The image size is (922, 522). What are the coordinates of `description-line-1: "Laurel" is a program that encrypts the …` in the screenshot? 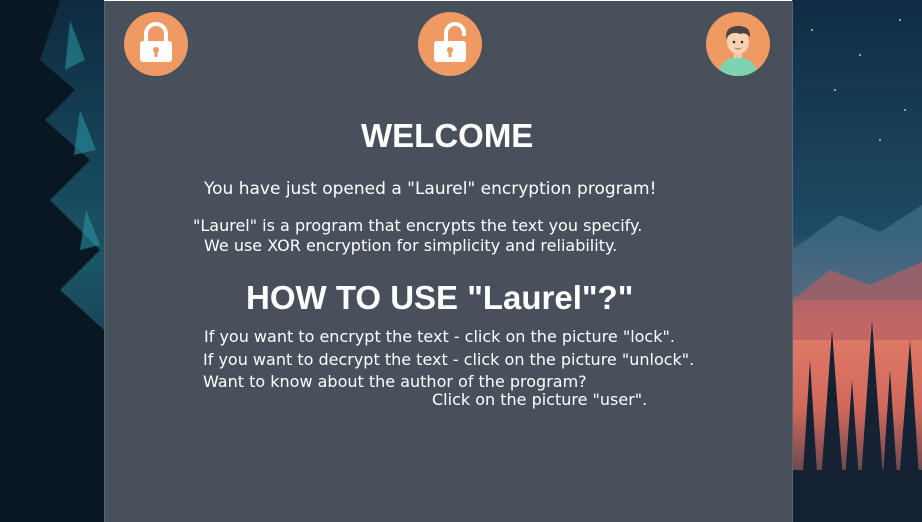 It's located at (418, 225).